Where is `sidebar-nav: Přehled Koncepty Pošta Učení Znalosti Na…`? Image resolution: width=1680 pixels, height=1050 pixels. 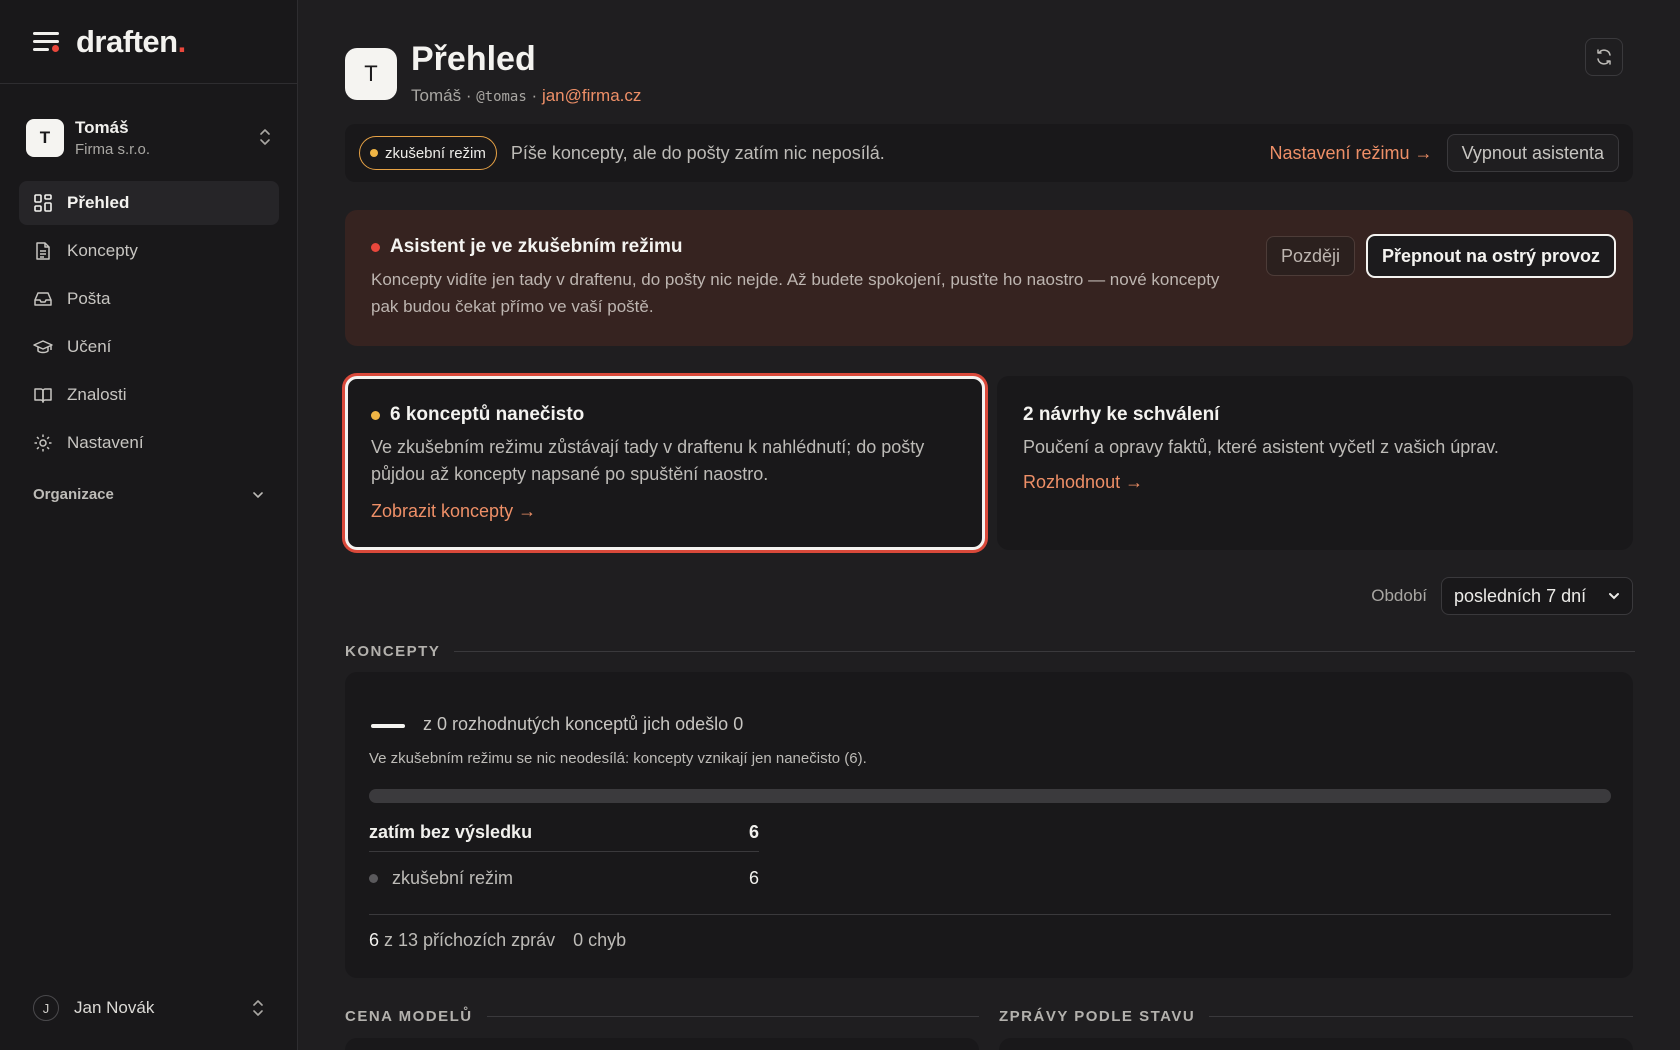 sidebar-nav: Přehled Koncepty Pošta Učení Znalosti Na… is located at coordinates (149, 325).